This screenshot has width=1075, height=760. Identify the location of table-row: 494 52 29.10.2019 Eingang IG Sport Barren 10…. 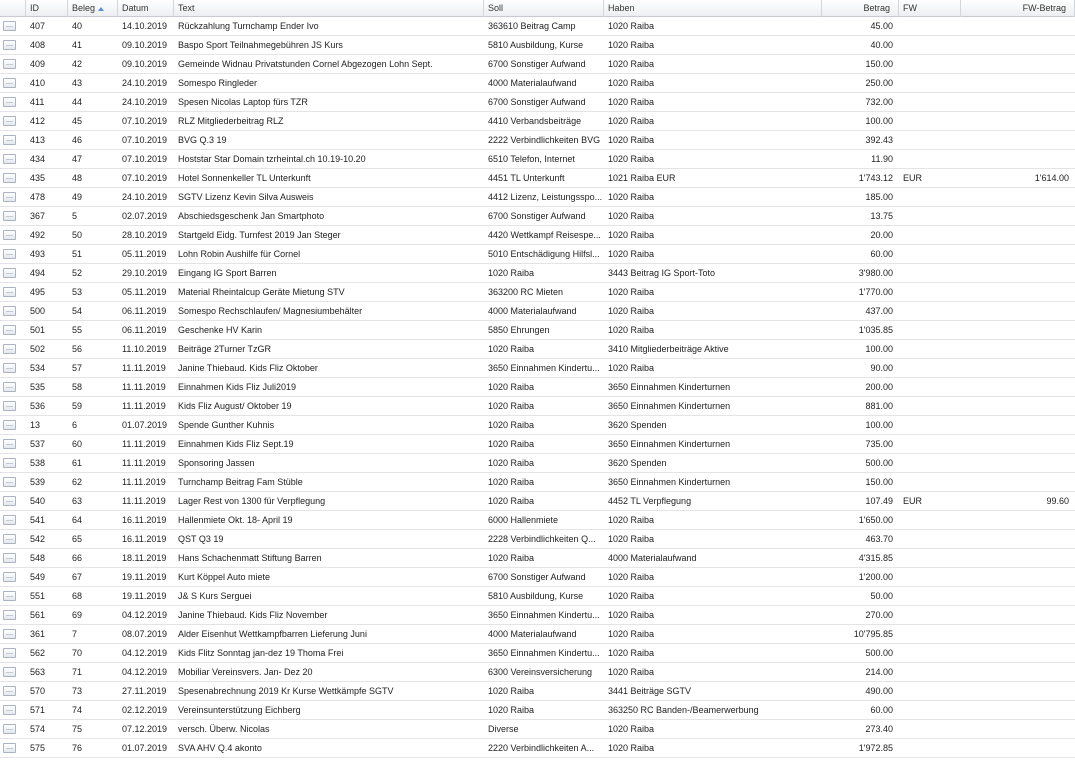
(537, 273).